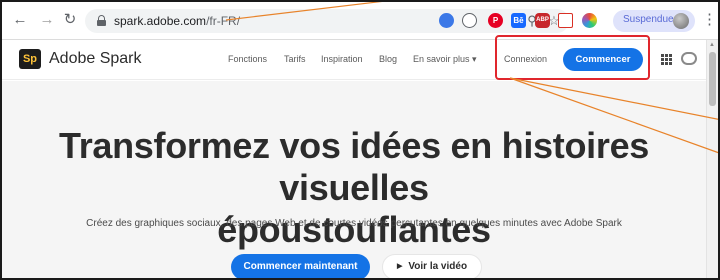 The width and height of the screenshot is (720, 280). What do you see at coordinates (689, 58) in the screenshot?
I see `creative-cloud-icon` at bounding box center [689, 58].